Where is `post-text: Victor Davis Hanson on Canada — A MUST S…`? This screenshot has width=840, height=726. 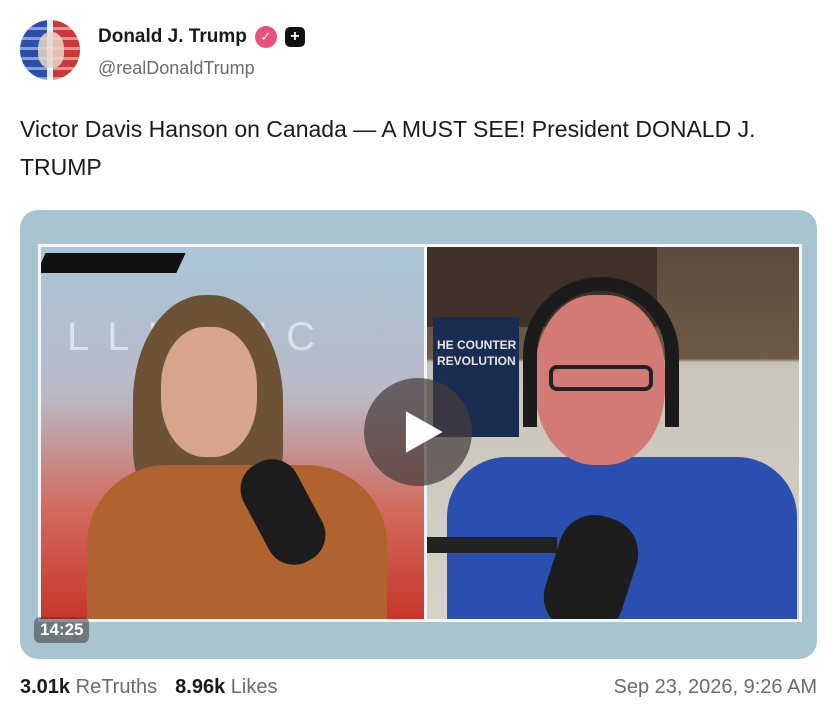 post-text: Victor Davis Hanson on Canada — A MUST S… is located at coordinates (388, 148).